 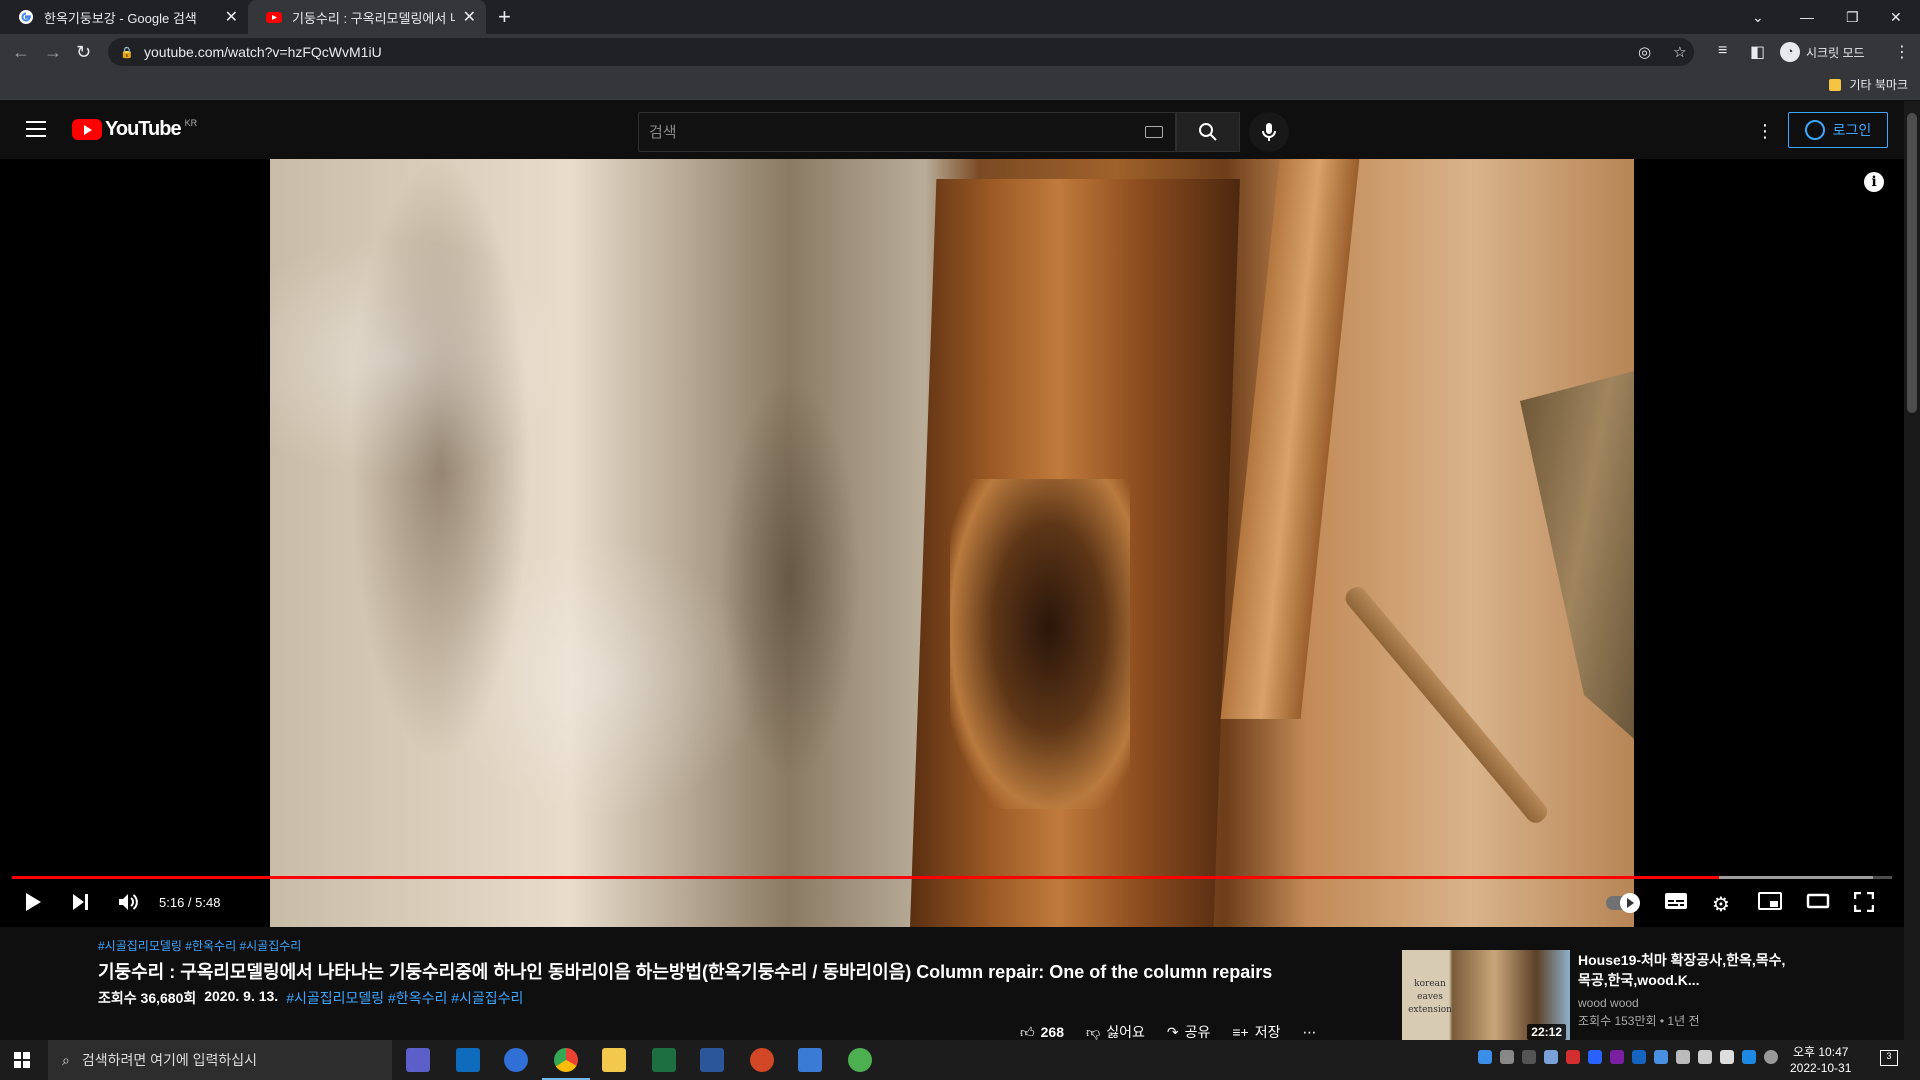 I want to click on search-icon: ⌕, so click(x=66, y=1059).